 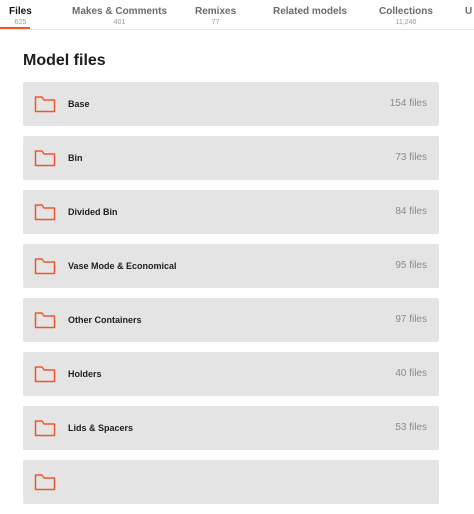 I want to click on tab-related-models-label: Related models, so click(x=310, y=11).